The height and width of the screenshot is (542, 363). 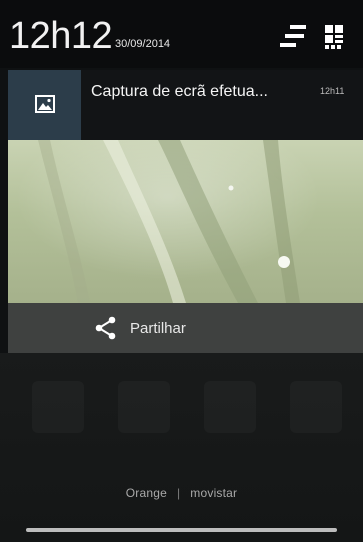 I want to click on shade-drag-handle, so click(x=181, y=530).